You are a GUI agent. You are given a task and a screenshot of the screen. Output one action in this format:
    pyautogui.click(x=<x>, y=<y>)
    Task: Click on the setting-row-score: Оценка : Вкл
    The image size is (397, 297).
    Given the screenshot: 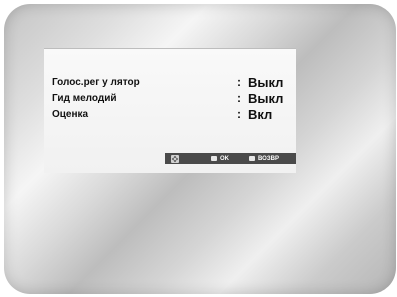 What is the action you would take?
    pyautogui.click(x=174, y=115)
    